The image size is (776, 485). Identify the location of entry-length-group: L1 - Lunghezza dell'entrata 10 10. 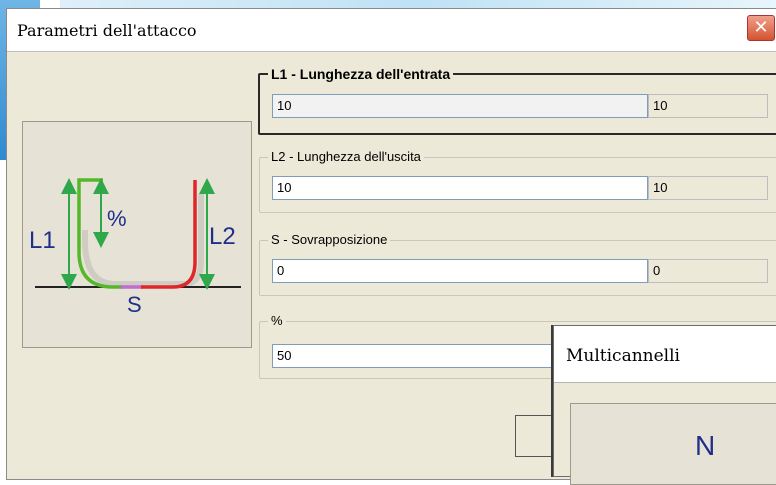
(517, 100).